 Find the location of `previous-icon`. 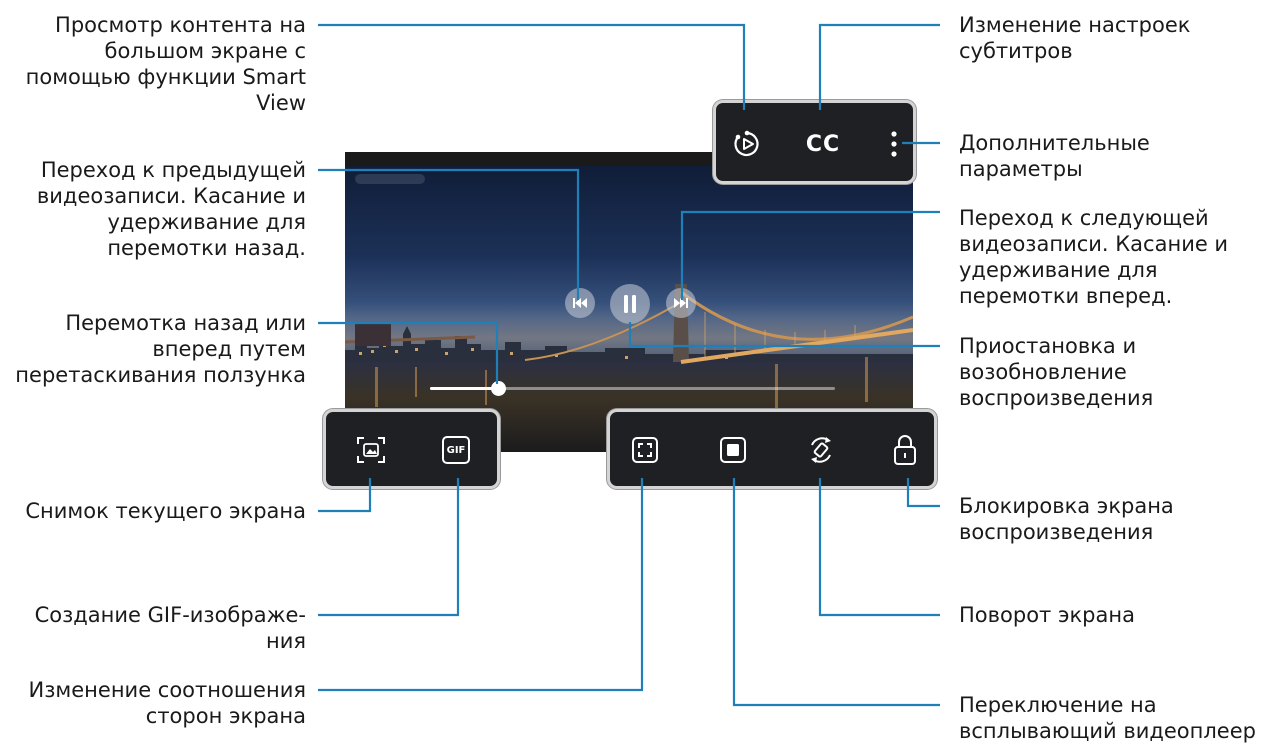

previous-icon is located at coordinates (580, 303).